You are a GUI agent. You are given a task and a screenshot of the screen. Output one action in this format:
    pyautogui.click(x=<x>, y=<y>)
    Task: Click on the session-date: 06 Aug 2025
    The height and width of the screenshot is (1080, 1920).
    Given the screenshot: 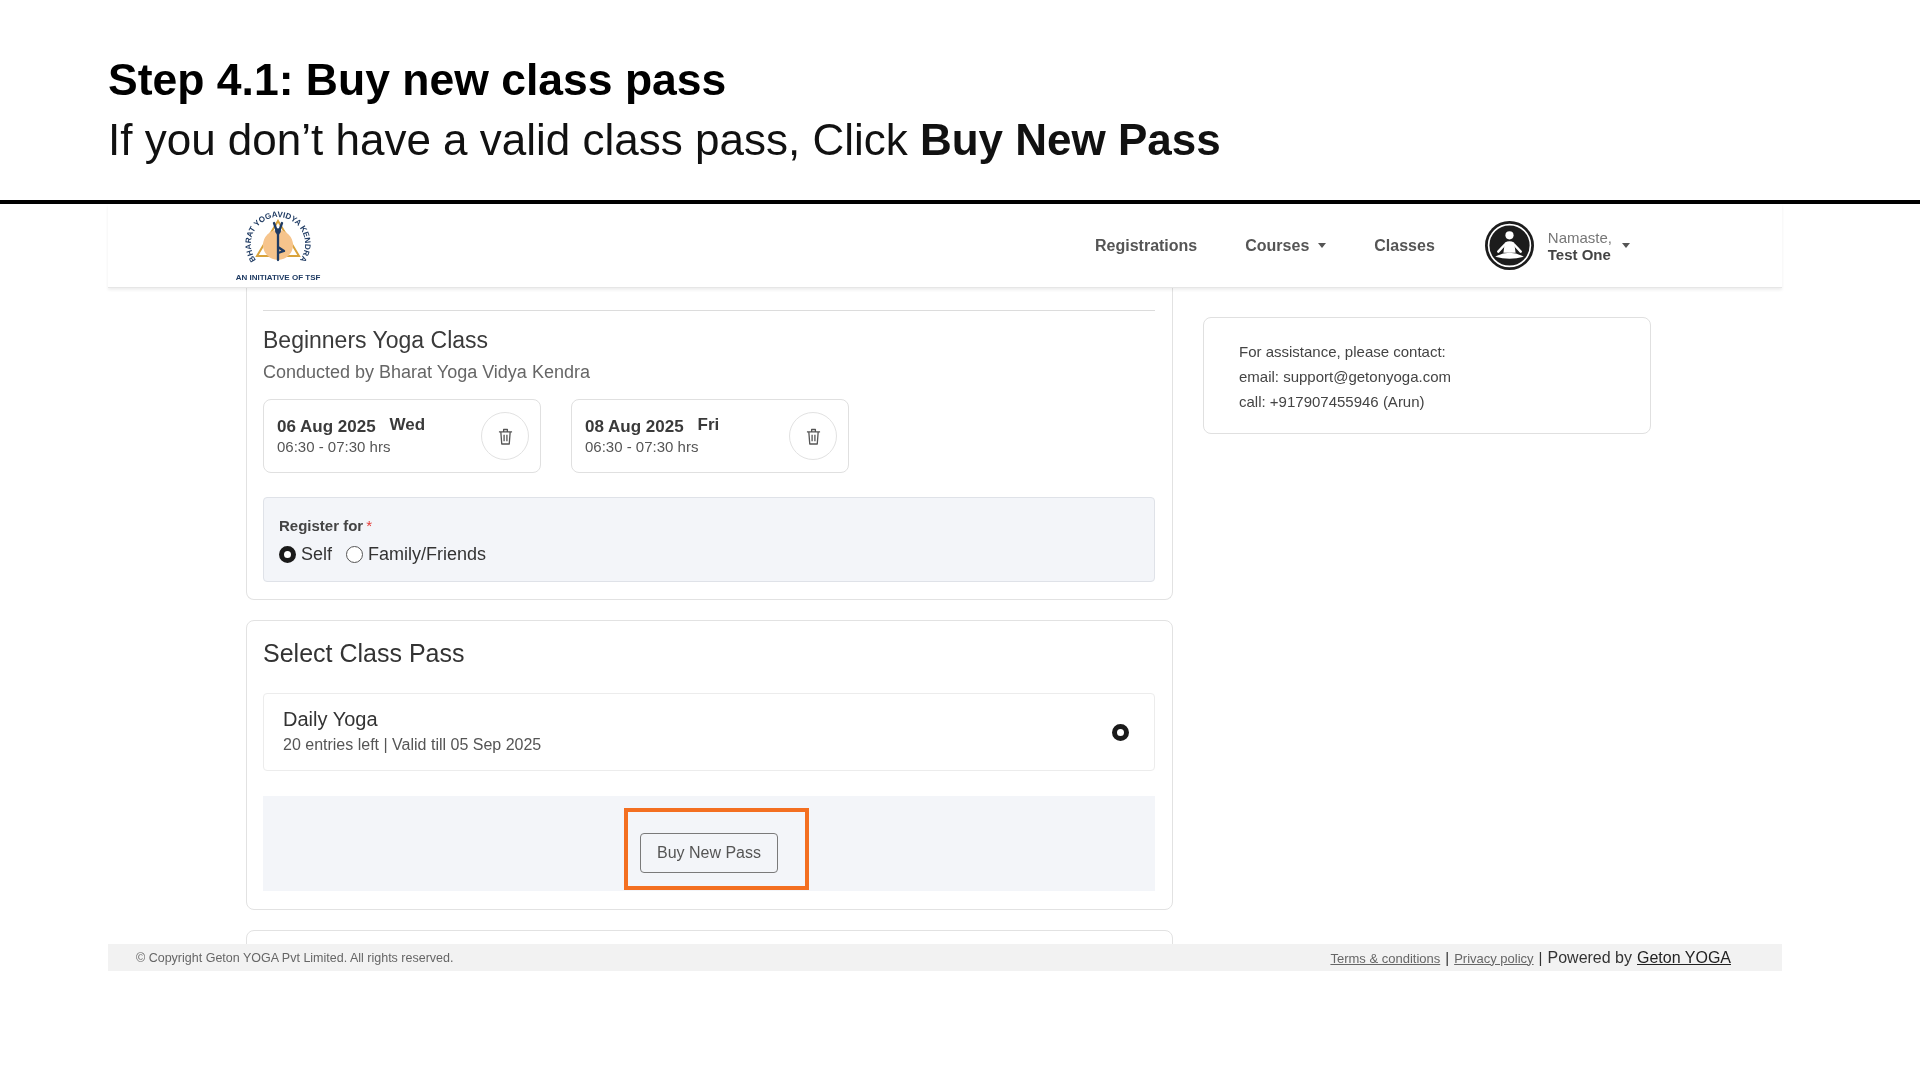 What is the action you would take?
    pyautogui.click(x=326, y=427)
    